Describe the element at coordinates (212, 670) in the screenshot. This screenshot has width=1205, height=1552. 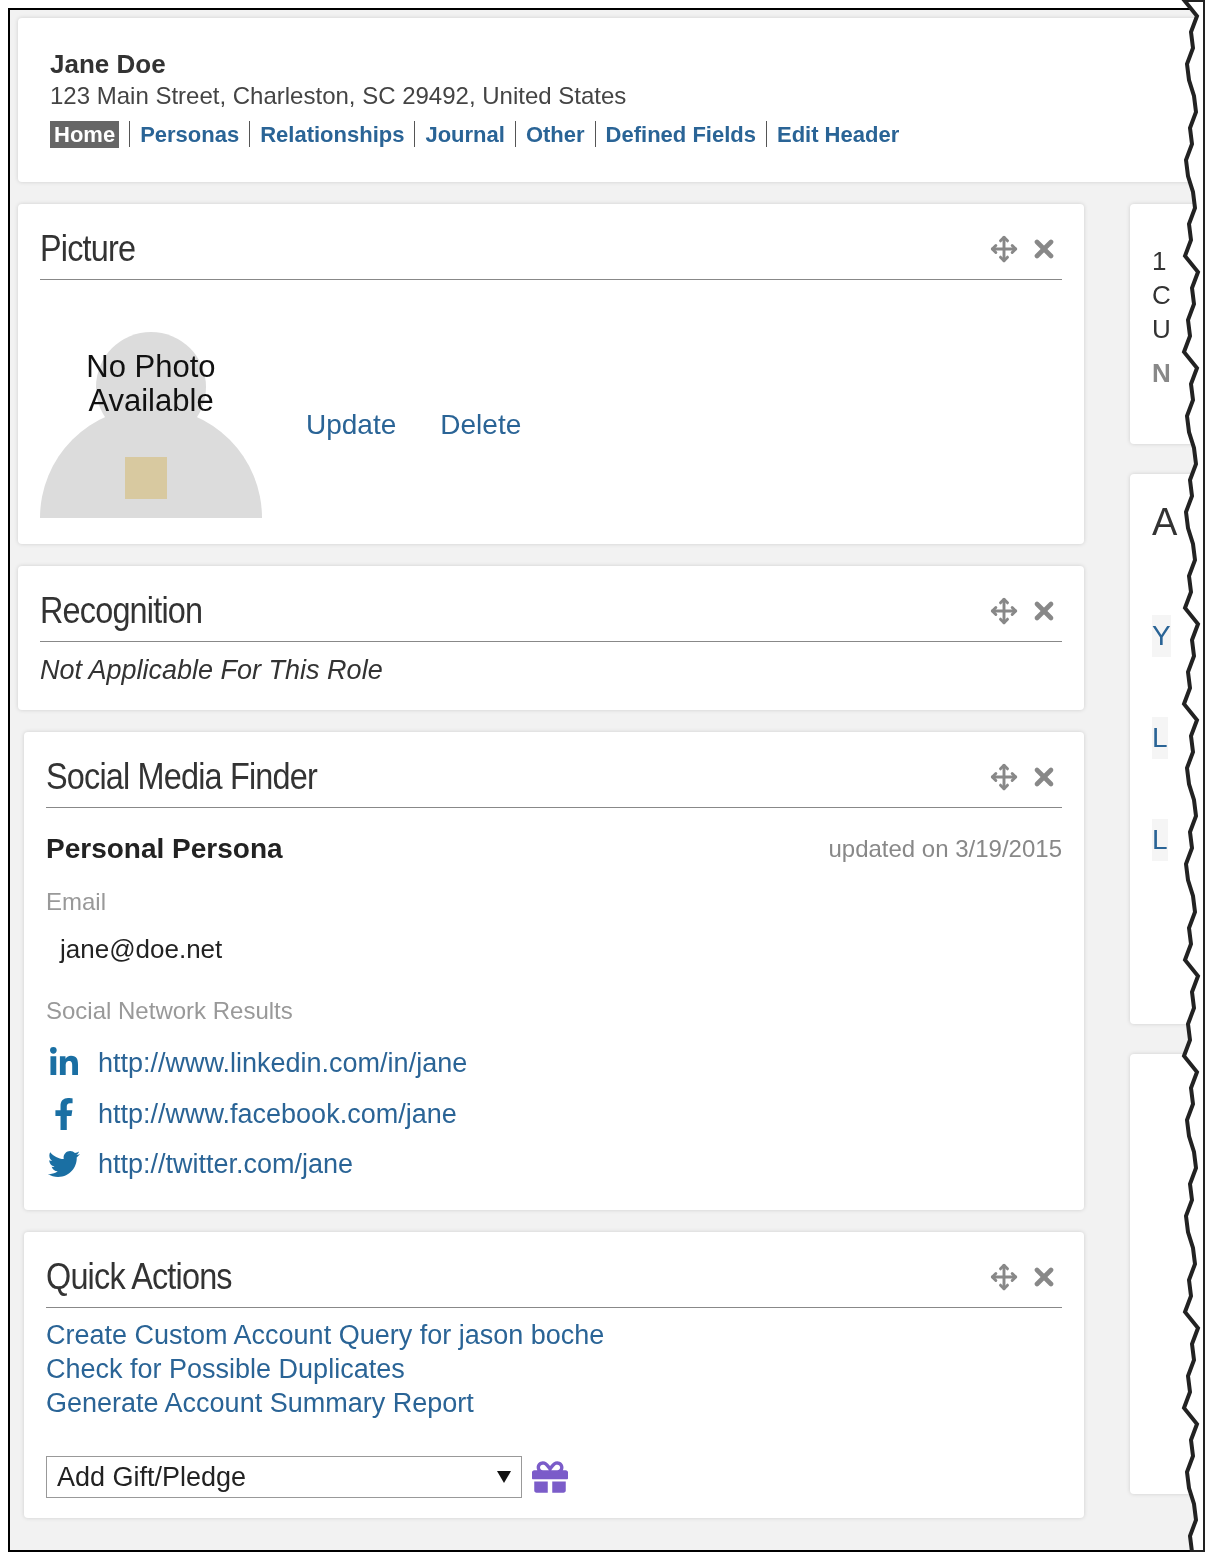
I see `recognition-note: Not Applicable For This Role` at that location.